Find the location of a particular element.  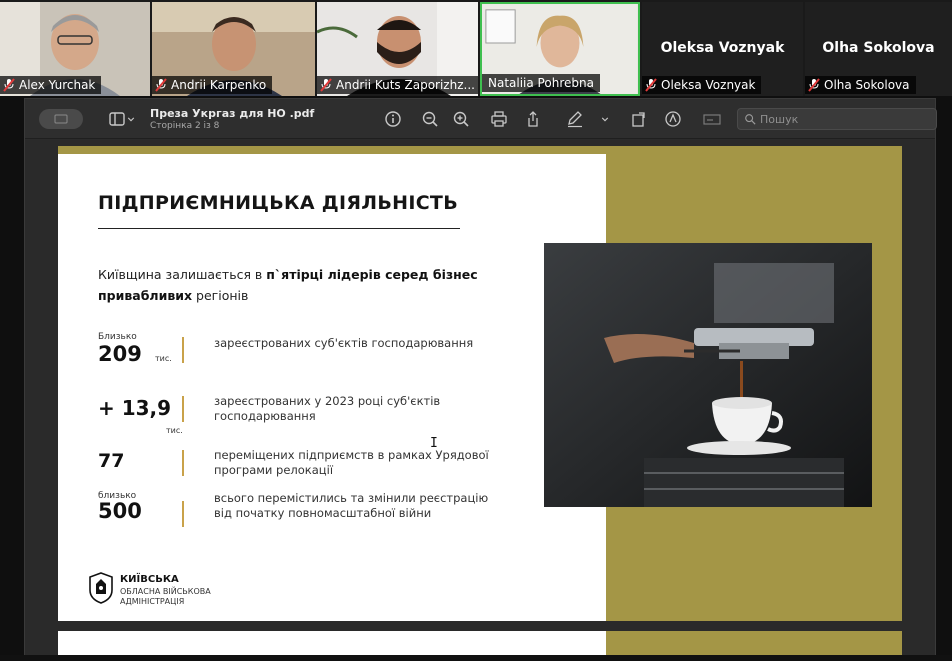

markup-button is located at coordinates (575, 119).